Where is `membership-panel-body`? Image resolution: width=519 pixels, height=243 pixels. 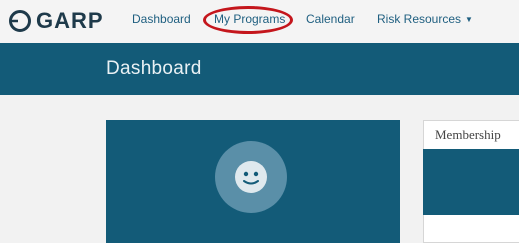
membership-panel-body is located at coordinates (471, 182).